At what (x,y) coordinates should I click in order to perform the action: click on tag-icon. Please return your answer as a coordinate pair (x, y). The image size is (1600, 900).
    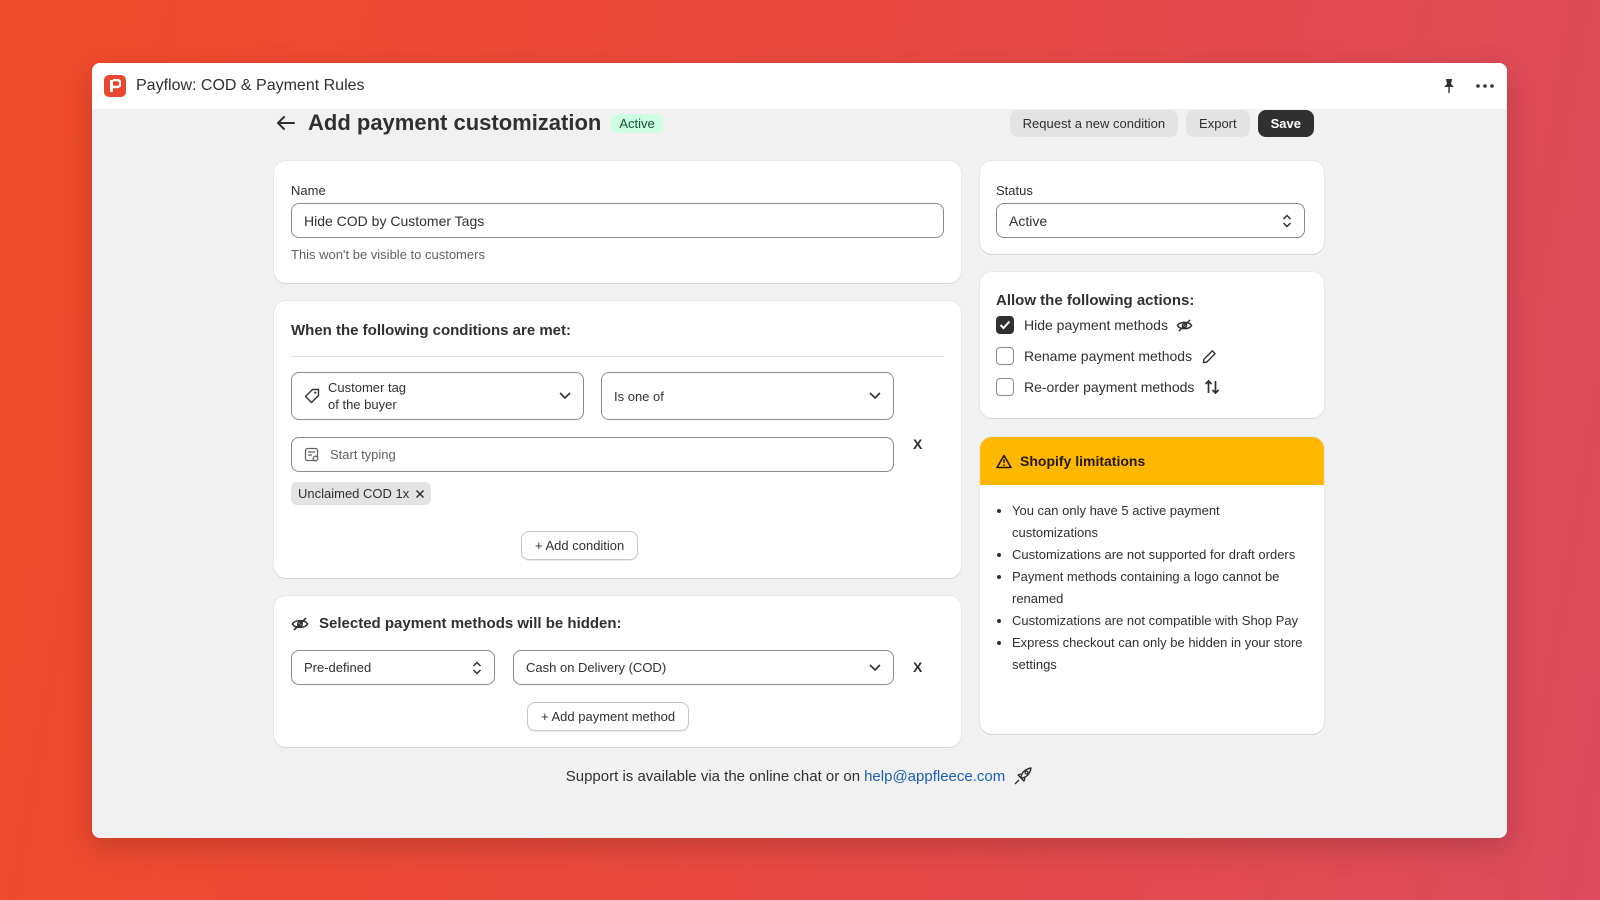
    Looking at the image, I should click on (312, 396).